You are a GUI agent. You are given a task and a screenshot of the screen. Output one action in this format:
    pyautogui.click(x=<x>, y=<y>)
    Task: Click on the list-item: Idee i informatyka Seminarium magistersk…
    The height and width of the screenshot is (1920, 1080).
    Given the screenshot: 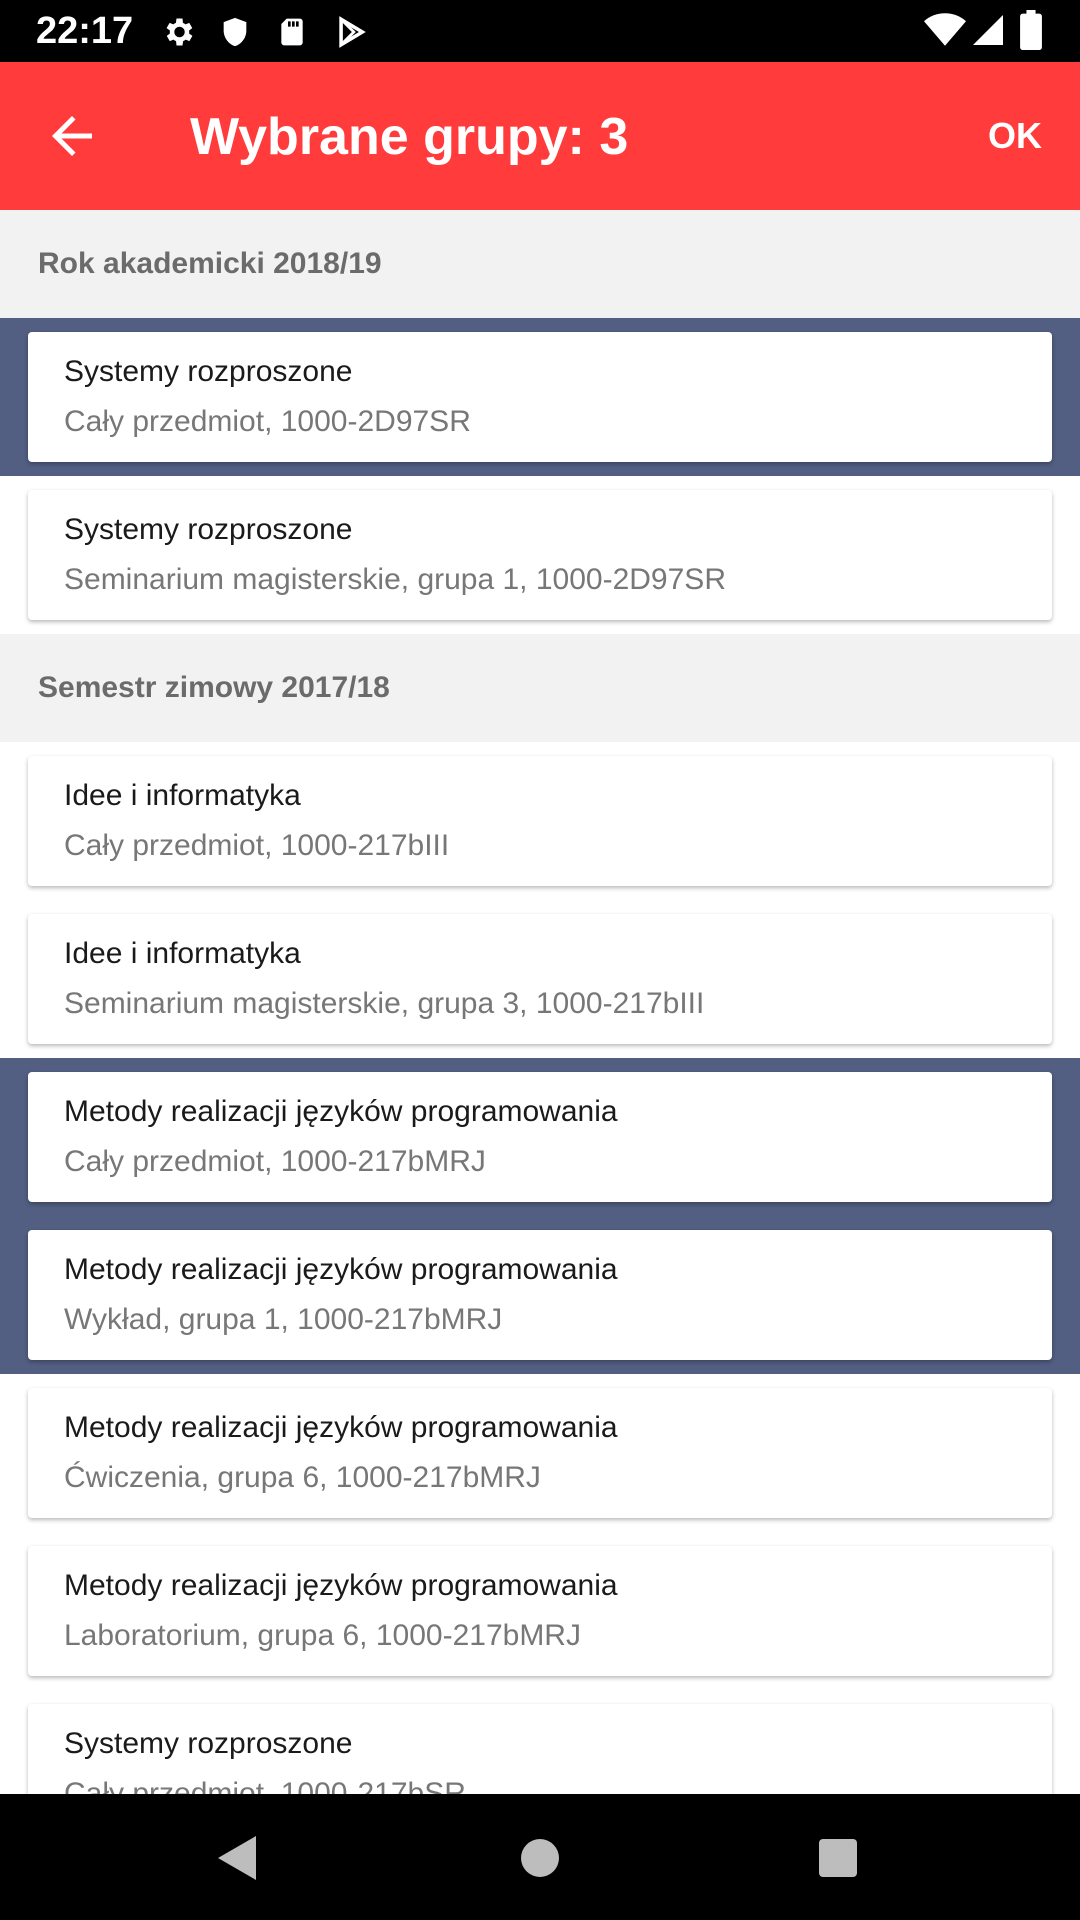 What is the action you would take?
    pyautogui.click(x=540, y=979)
    